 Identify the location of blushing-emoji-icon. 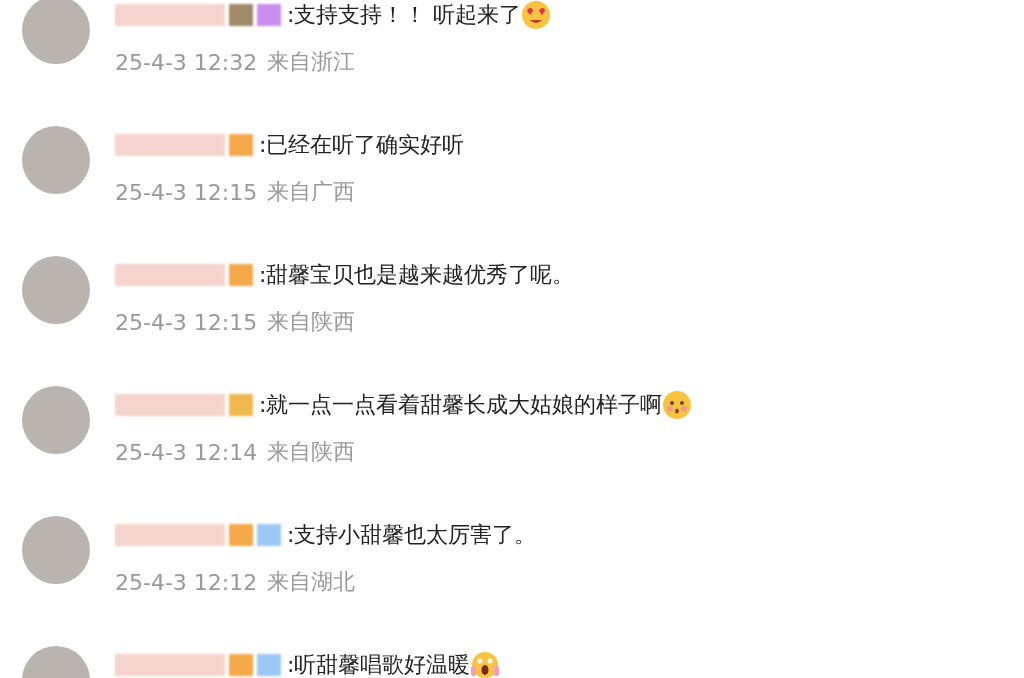
(677, 405).